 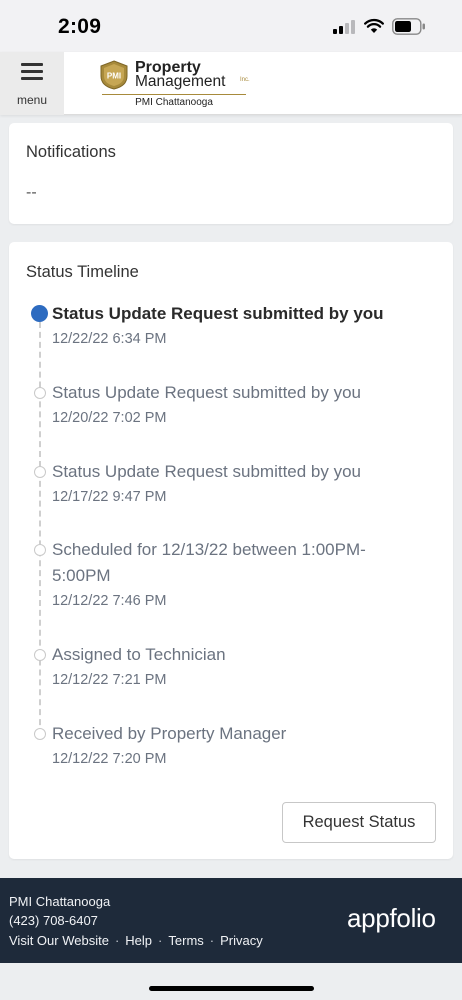 What do you see at coordinates (345, 27) in the screenshot?
I see `cellular-signal-icon` at bounding box center [345, 27].